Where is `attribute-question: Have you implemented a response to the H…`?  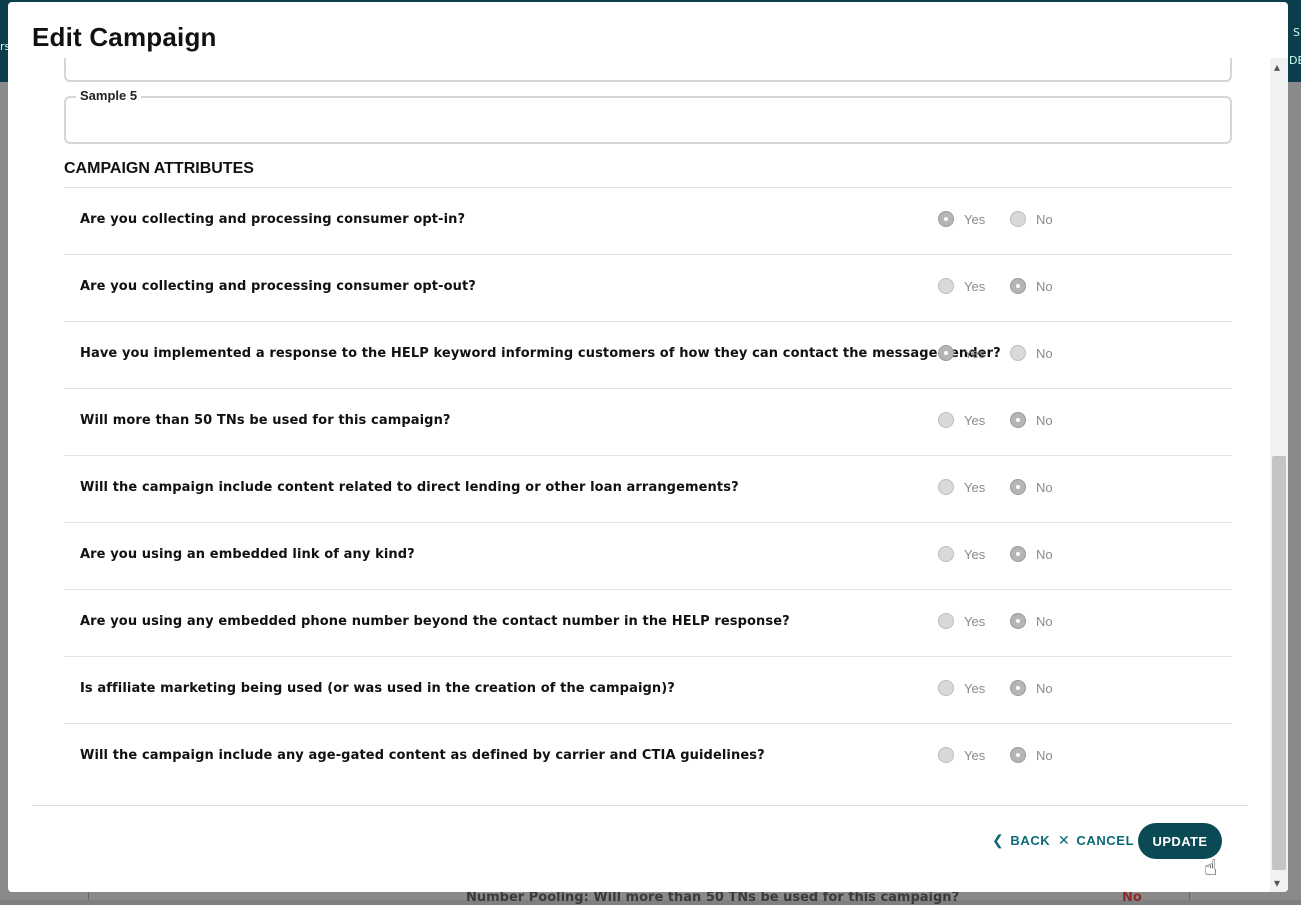 attribute-question: Have you implemented a response to the H… is located at coordinates (540, 353).